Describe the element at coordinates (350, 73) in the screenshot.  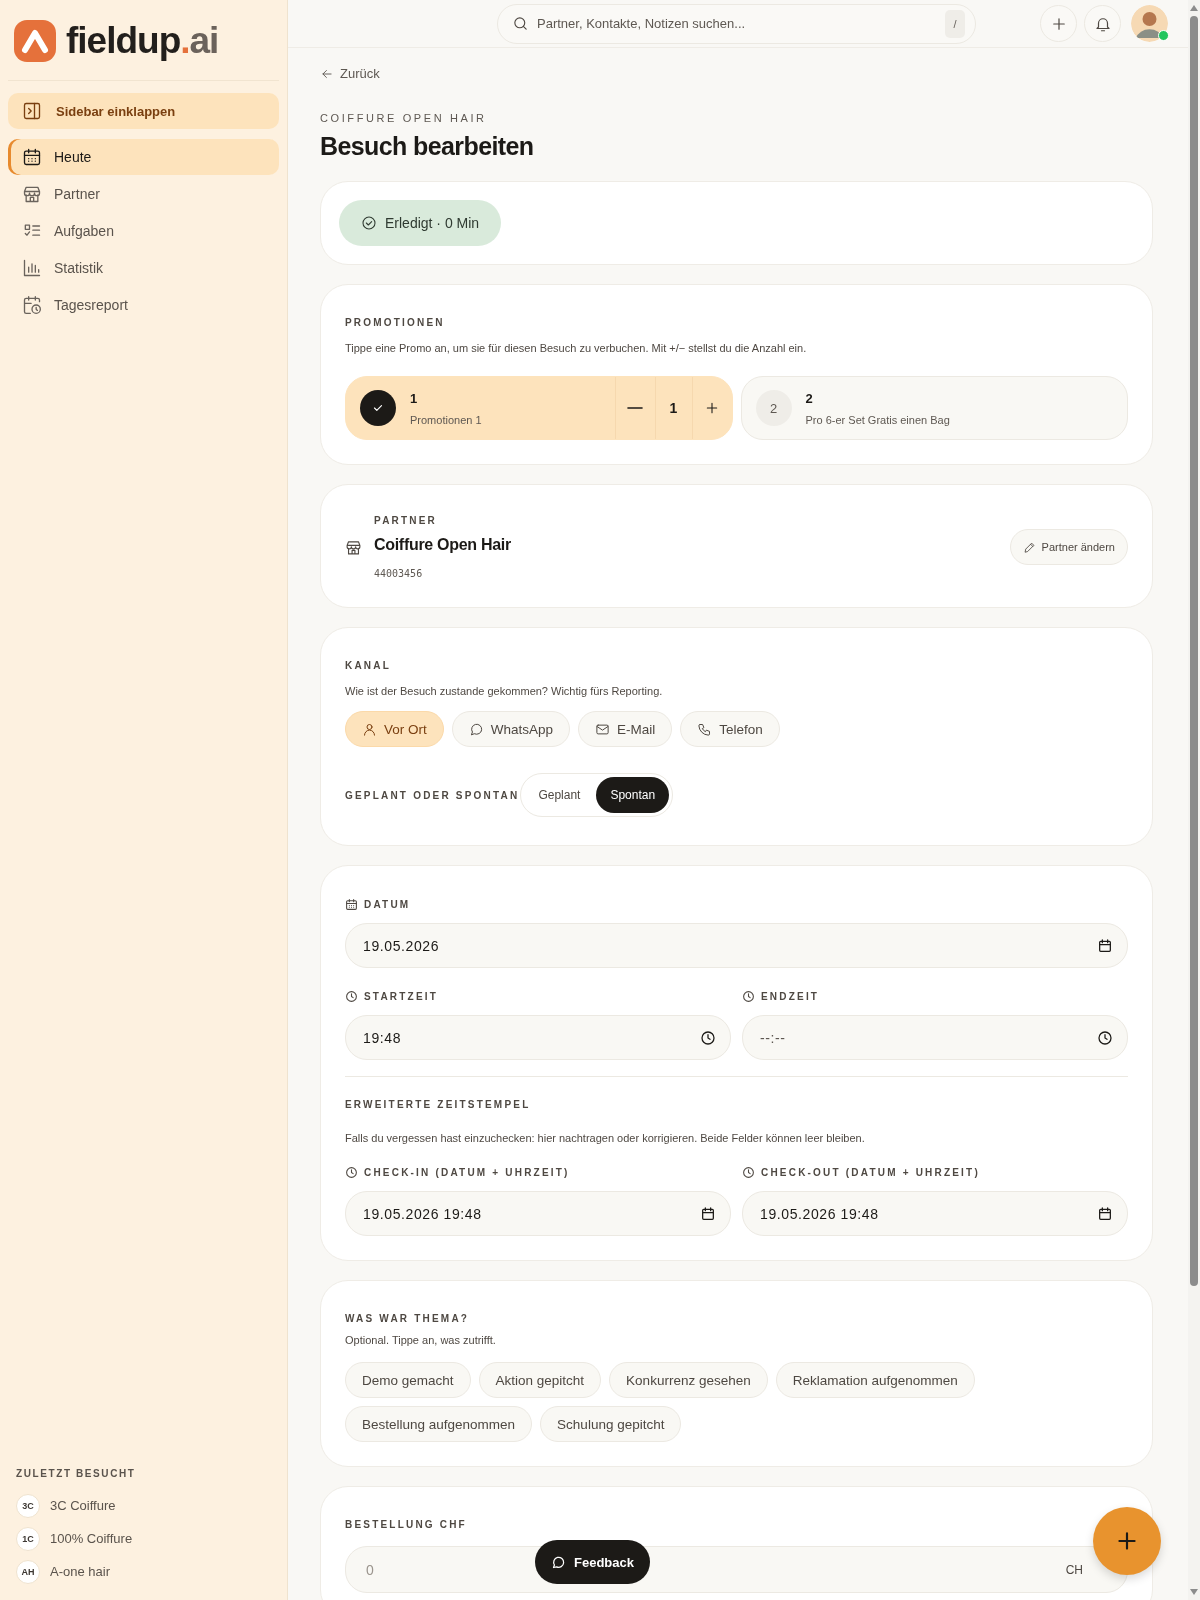
I see `back-link: Zurück` at that location.